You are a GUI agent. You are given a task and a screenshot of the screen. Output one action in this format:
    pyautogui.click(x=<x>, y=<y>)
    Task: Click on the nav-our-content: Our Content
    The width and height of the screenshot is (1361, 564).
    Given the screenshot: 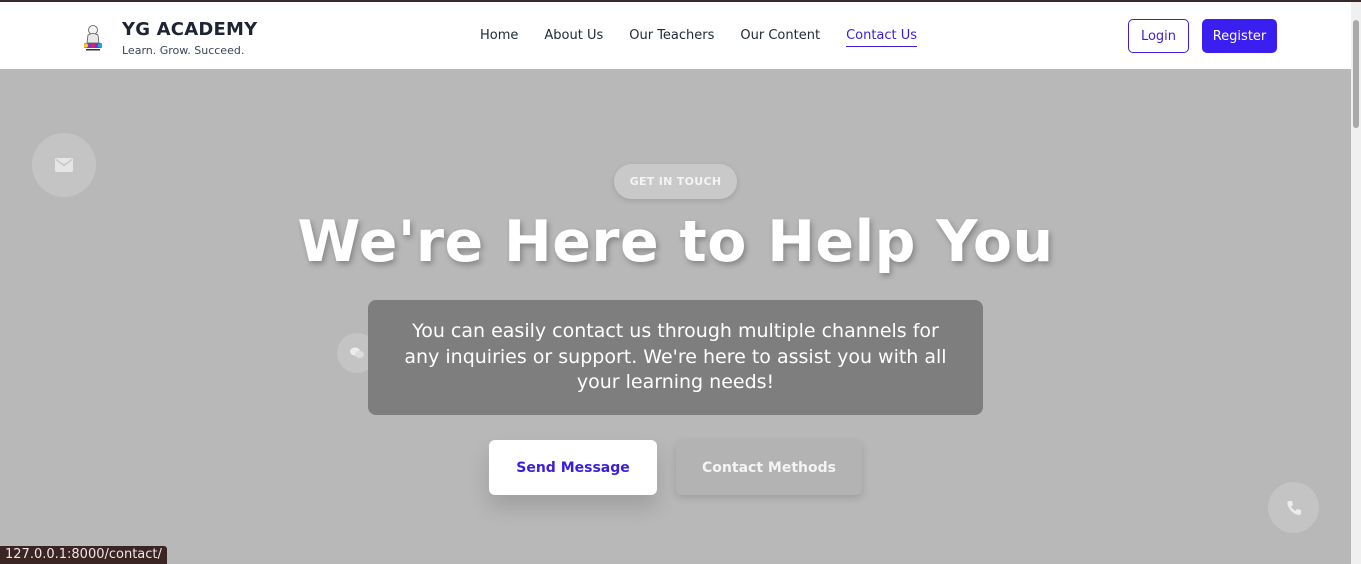 What is the action you would take?
    pyautogui.click(x=780, y=37)
    